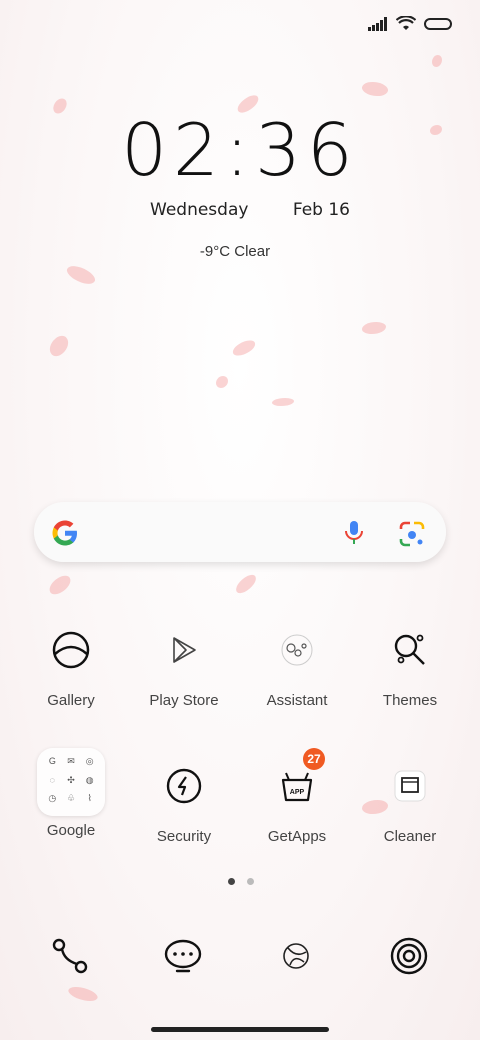  Describe the element at coordinates (438, 24) in the screenshot. I see `battery-icon` at that location.